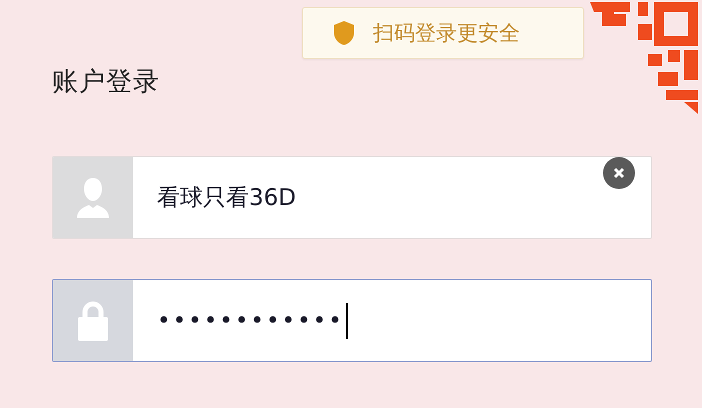  I want to click on clear-button, so click(619, 173).